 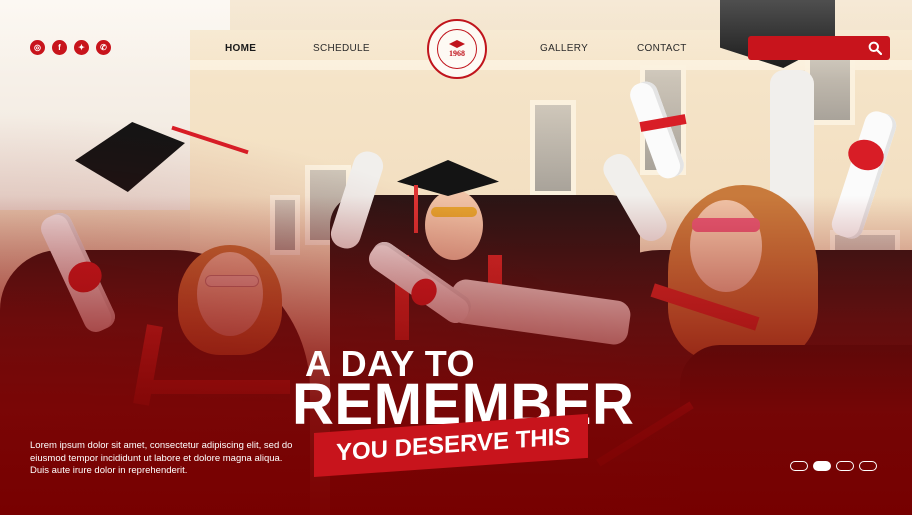 I want to click on facebook-icon: f, so click(x=59, y=47).